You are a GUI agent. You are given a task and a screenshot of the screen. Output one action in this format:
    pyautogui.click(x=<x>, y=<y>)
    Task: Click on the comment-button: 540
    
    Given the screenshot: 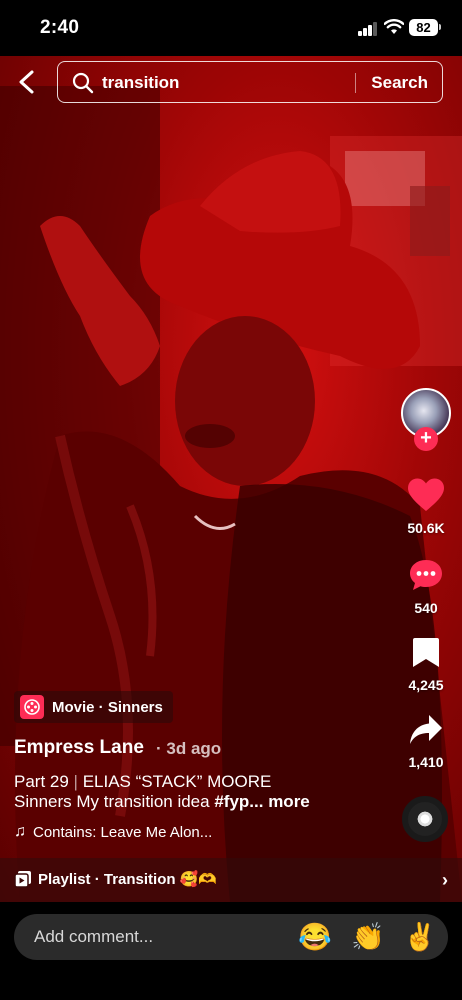 What is the action you would take?
    pyautogui.click(x=426, y=587)
    